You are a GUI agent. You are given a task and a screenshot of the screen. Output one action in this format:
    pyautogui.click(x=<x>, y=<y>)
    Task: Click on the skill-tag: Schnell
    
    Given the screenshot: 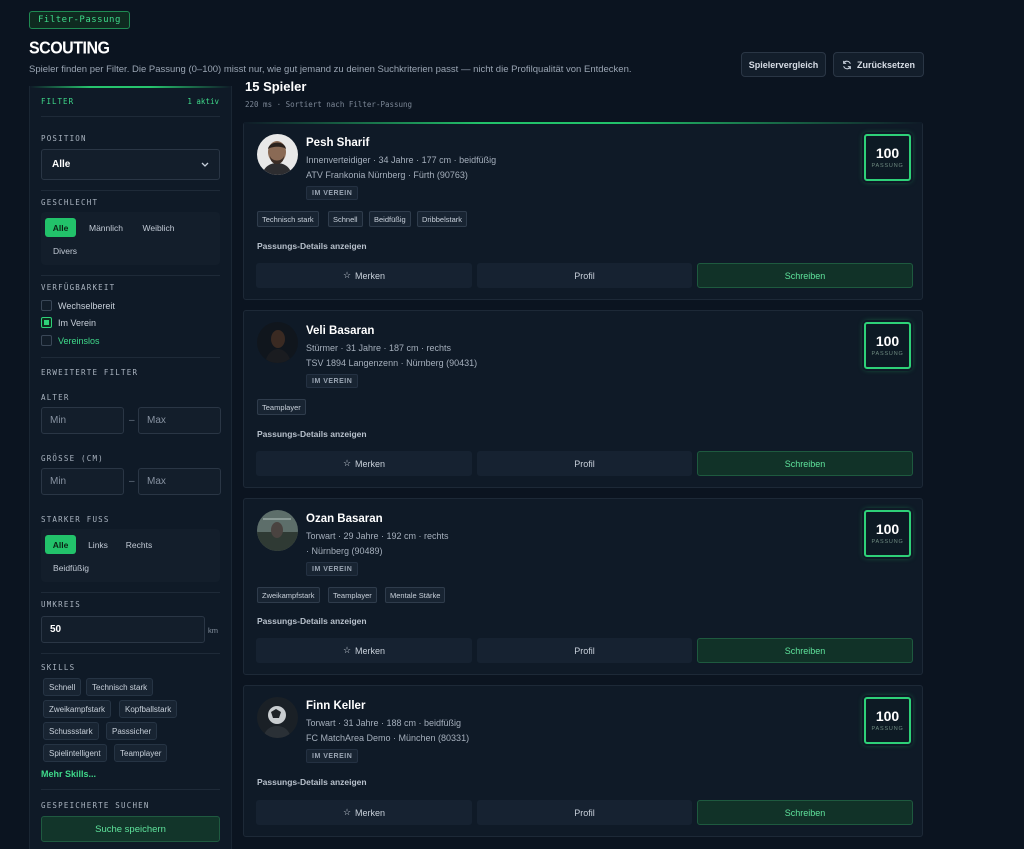 What is the action you would take?
    pyautogui.click(x=345, y=219)
    